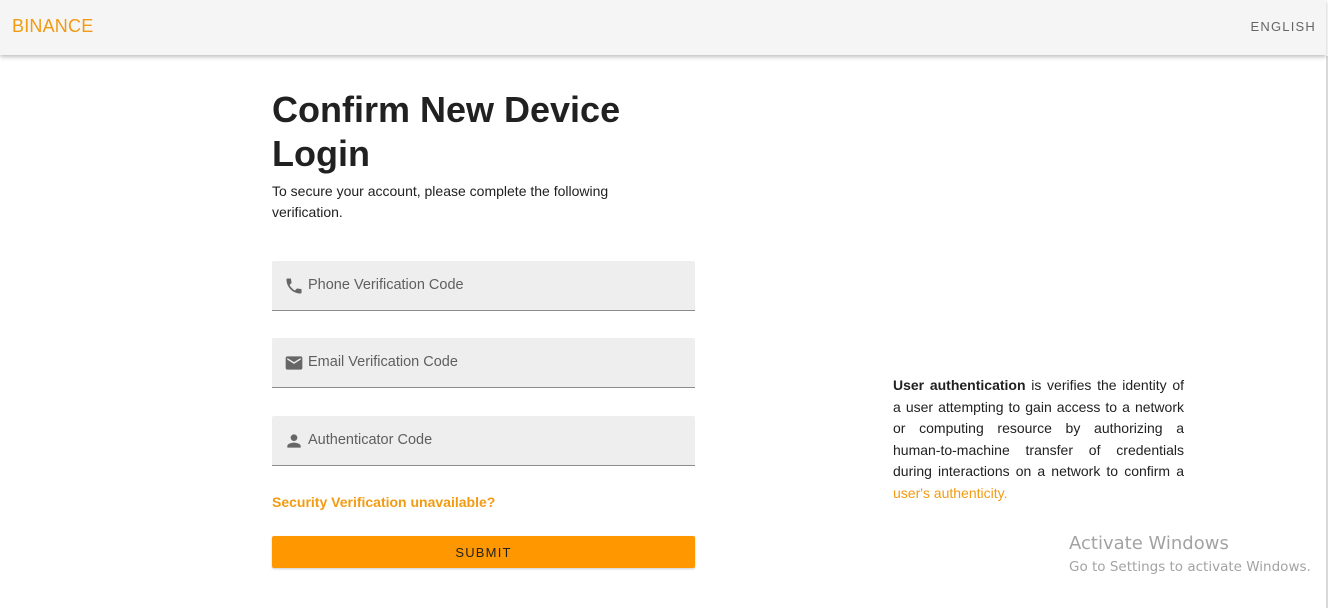  Describe the element at coordinates (498, 440) in the screenshot. I see `authenticator-code-input` at that location.